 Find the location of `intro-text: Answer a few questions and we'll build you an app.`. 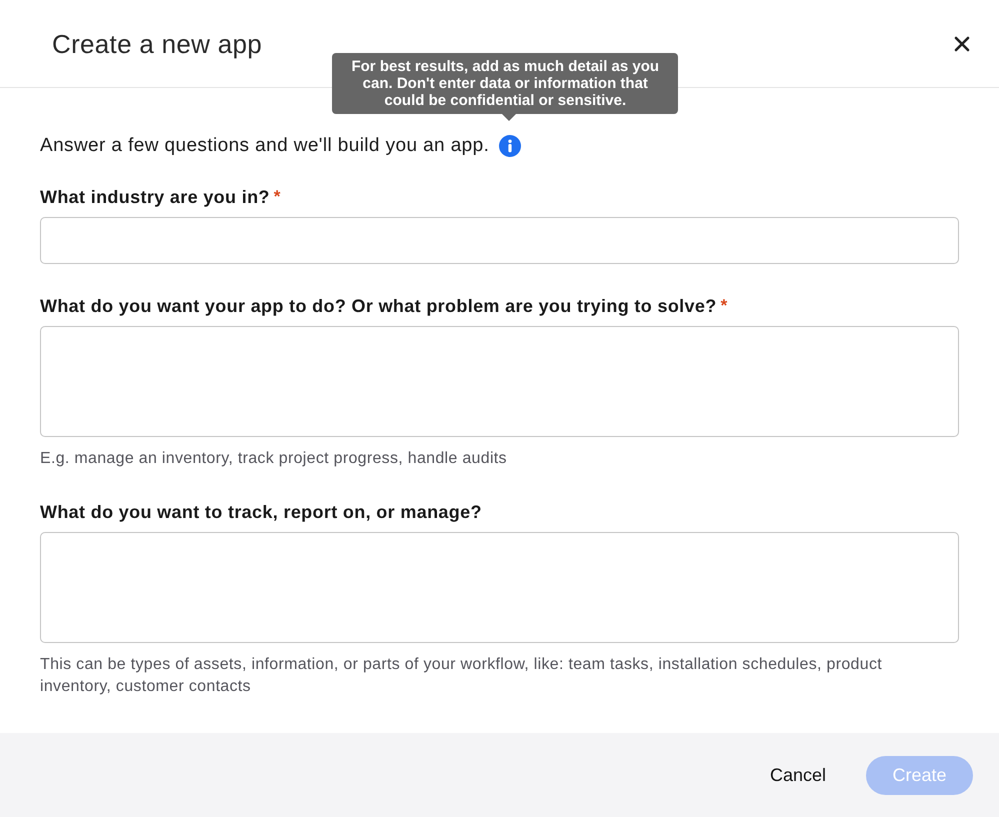

intro-text: Answer a few questions and we'll build you an app. is located at coordinates (265, 146).